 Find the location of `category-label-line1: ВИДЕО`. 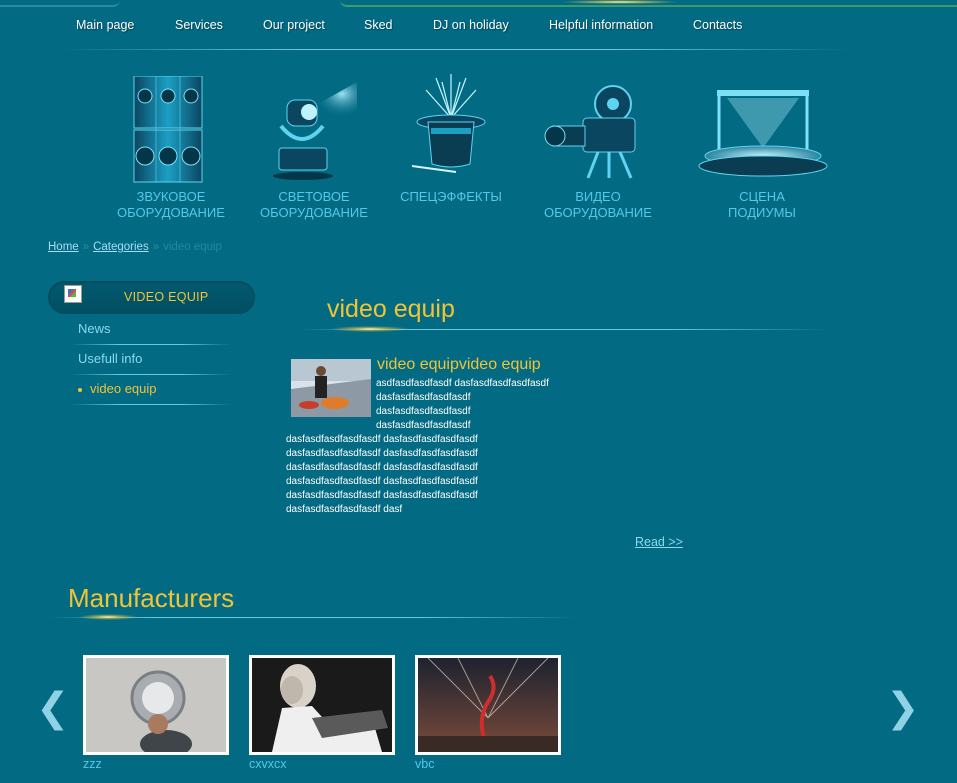

category-label-line1: ВИДЕО is located at coordinates (598, 196).